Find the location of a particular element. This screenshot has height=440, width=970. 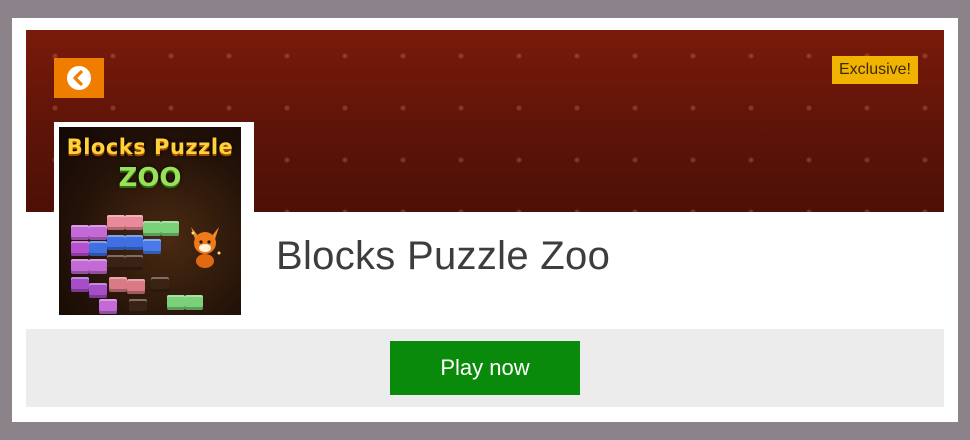

thumbnail-title-line2: ZOO is located at coordinates (150, 178).